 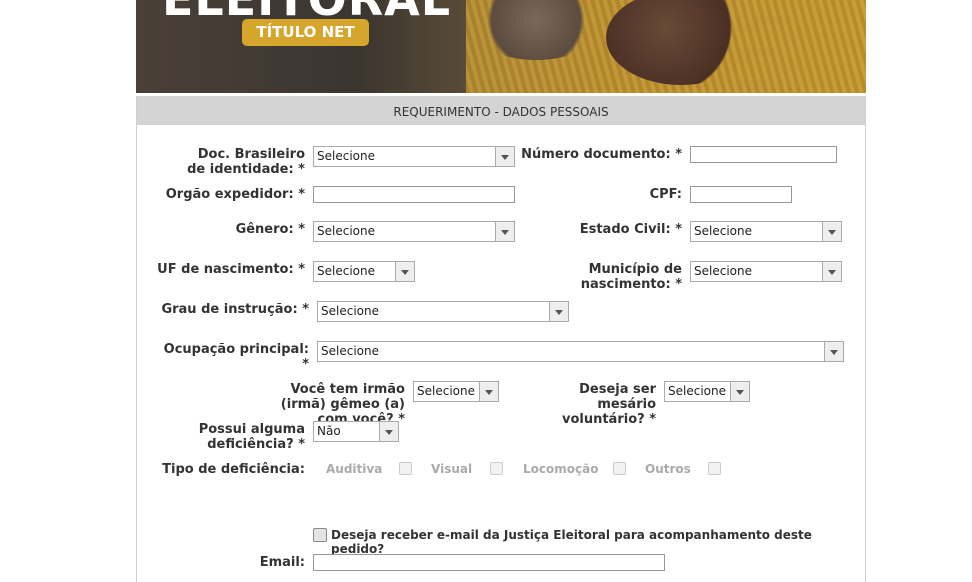 What do you see at coordinates (356, 431) in the screenshot?
I see `deficiencia-select: Não` at bounding box center [356, 431].